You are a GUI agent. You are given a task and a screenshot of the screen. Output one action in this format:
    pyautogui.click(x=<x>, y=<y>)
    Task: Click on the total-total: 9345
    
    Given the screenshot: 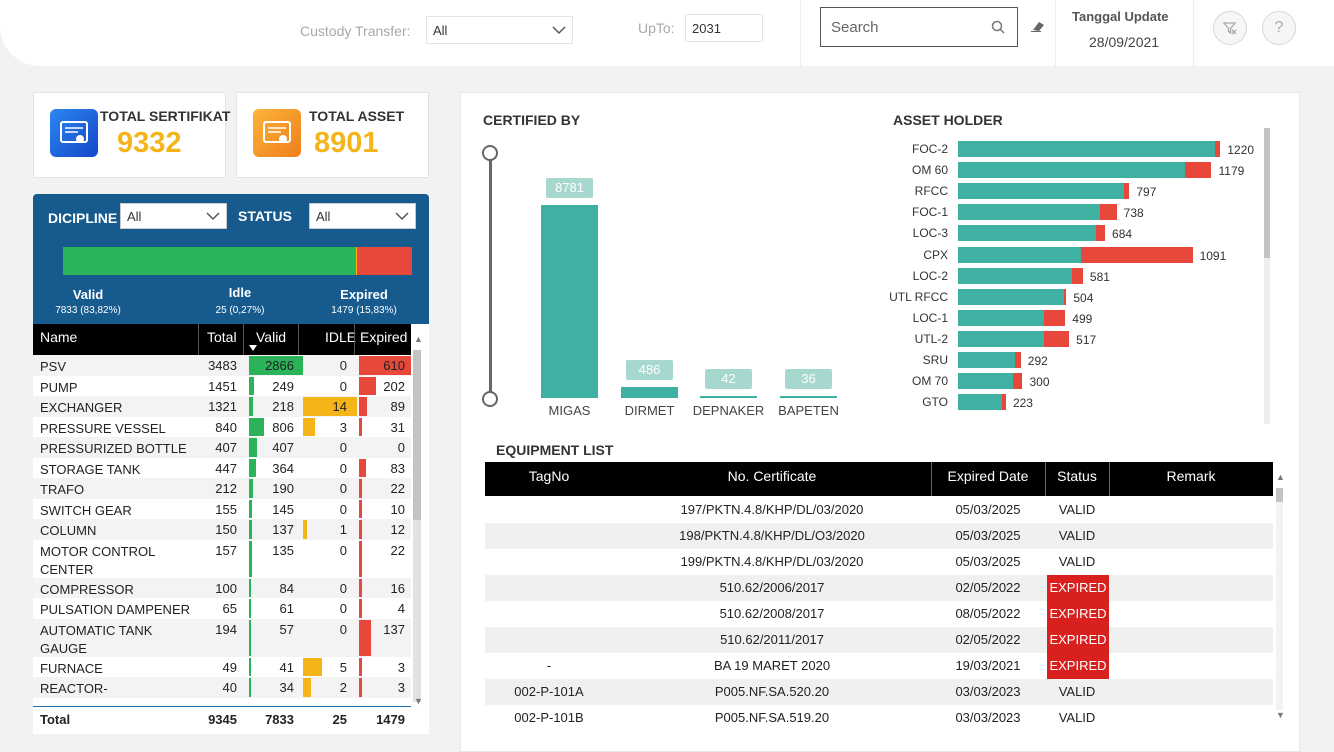 What is the action you would take?
    pyautogui.click(x=222, y=719)
    